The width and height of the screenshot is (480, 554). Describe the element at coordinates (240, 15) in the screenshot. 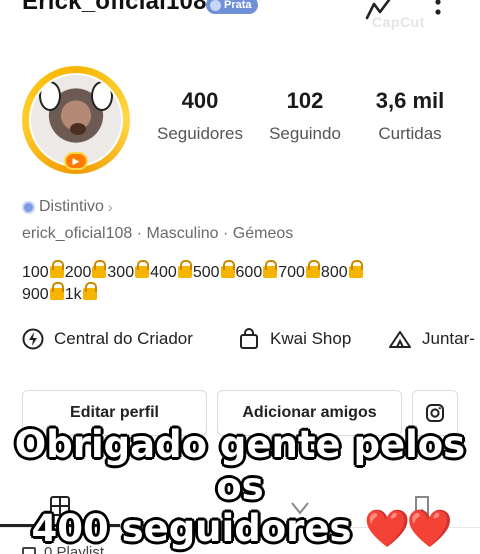

I see `profile-header: Erick_oficial108 Prata CapCut` at that location.